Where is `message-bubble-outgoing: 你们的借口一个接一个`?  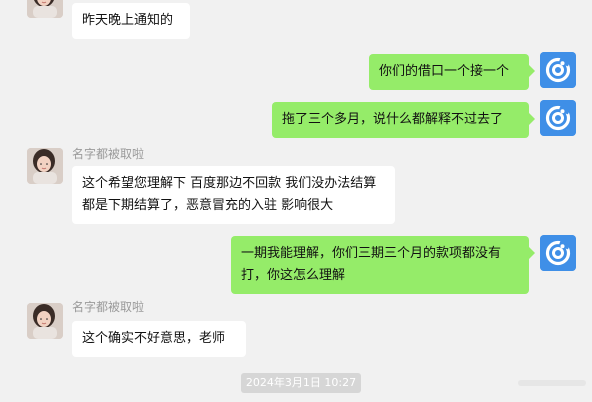
message-bubble-outgoing: 你们的借口一个接一个 is located at coordinates (452, 72).